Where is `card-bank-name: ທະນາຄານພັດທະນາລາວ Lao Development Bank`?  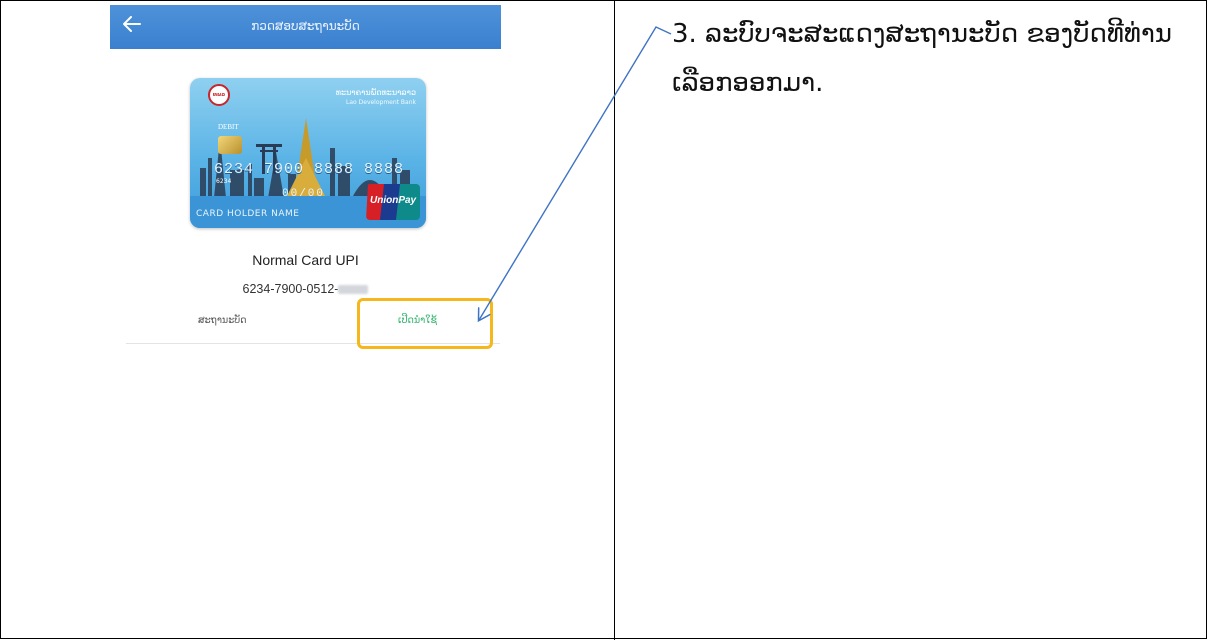 card-bank-name: ທະນາຄານພັດທະນາລາວ Lao Development Bank is located at coordinates (376, 98).